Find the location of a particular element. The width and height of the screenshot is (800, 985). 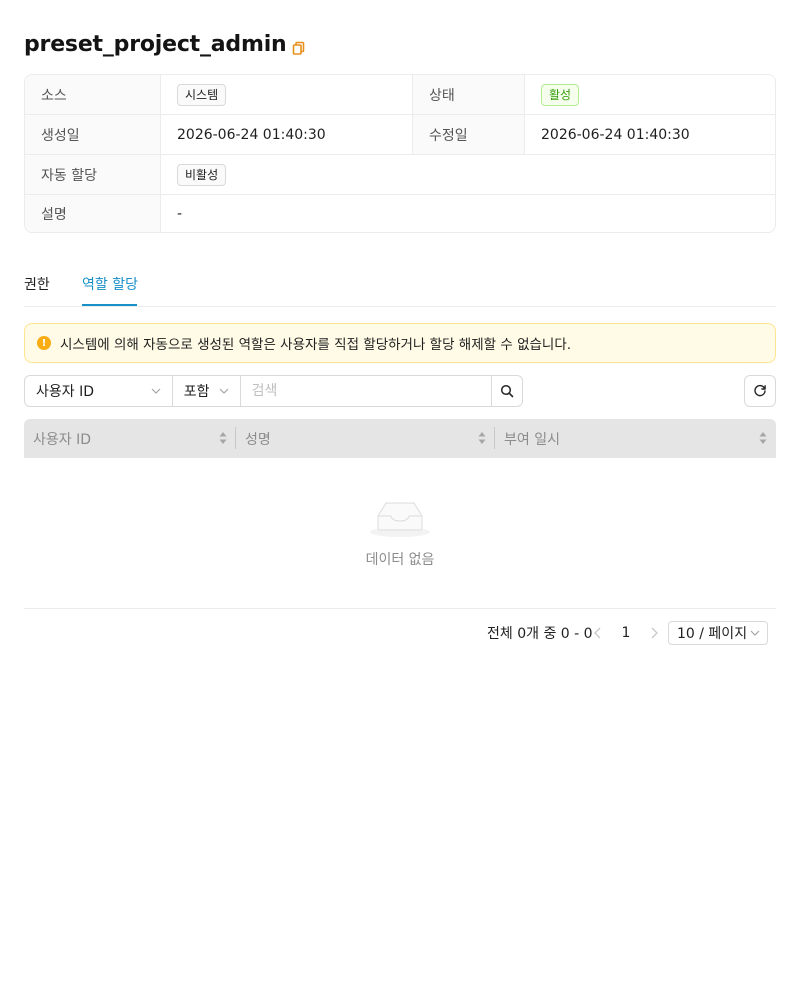

search-operator-select: 포함 is located at coordinates (206, 391).